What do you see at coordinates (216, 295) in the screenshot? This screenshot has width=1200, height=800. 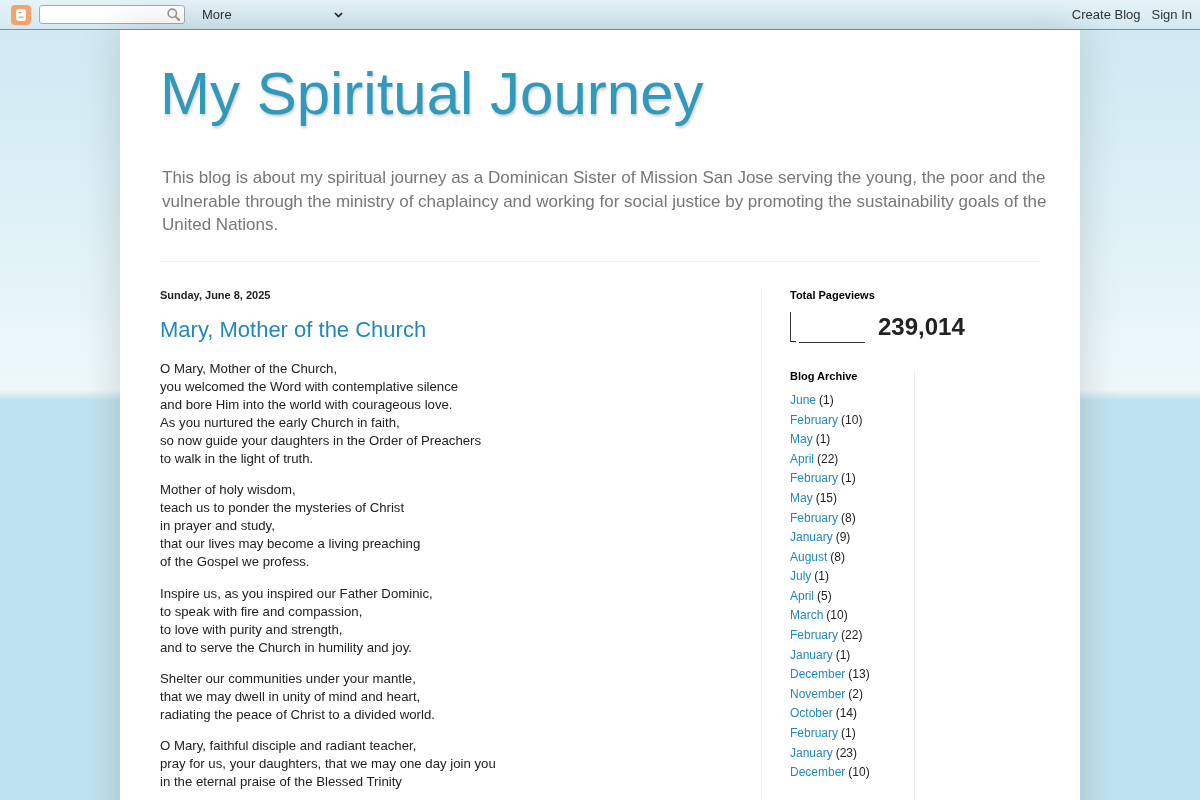 I see `post-date: Sunday, June 8, 2025` at bounding box center [216, 295].